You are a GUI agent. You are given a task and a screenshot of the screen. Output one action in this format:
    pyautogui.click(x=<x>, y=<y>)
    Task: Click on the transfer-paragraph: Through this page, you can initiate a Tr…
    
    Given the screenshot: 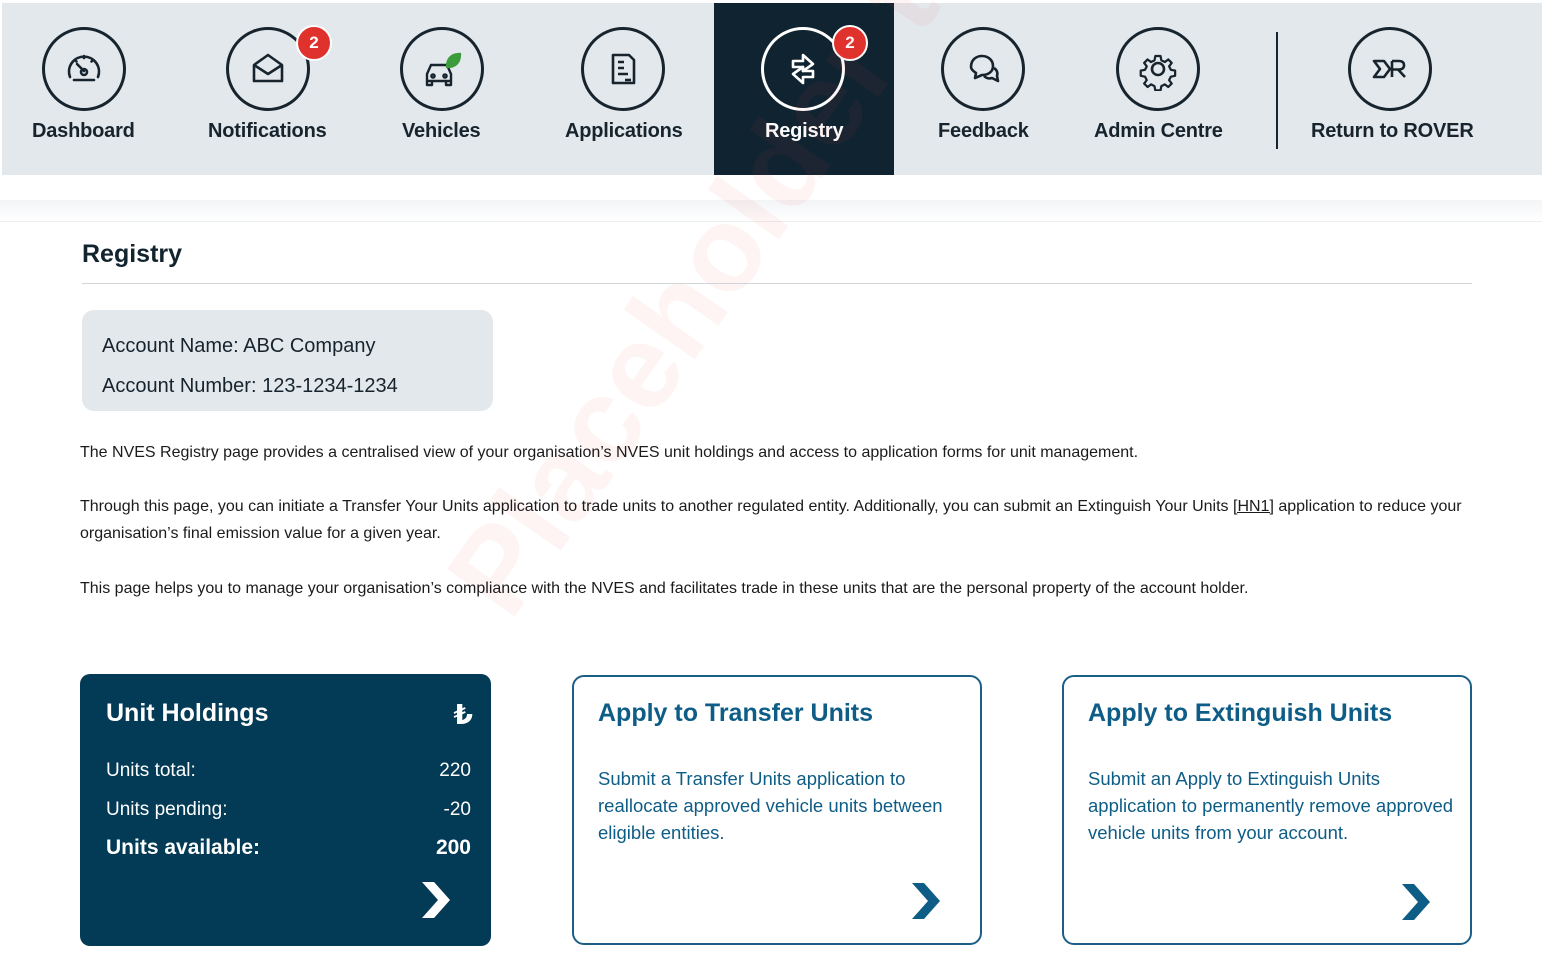 What is the action you would take?
    pyautogui.click(x=780, y=520)
    